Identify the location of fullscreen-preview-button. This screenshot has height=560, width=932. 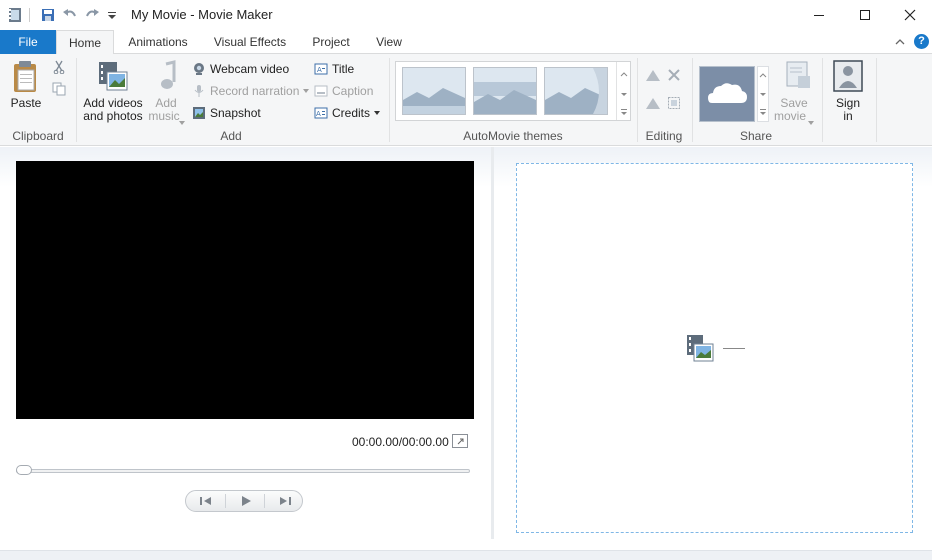
(460, 441).